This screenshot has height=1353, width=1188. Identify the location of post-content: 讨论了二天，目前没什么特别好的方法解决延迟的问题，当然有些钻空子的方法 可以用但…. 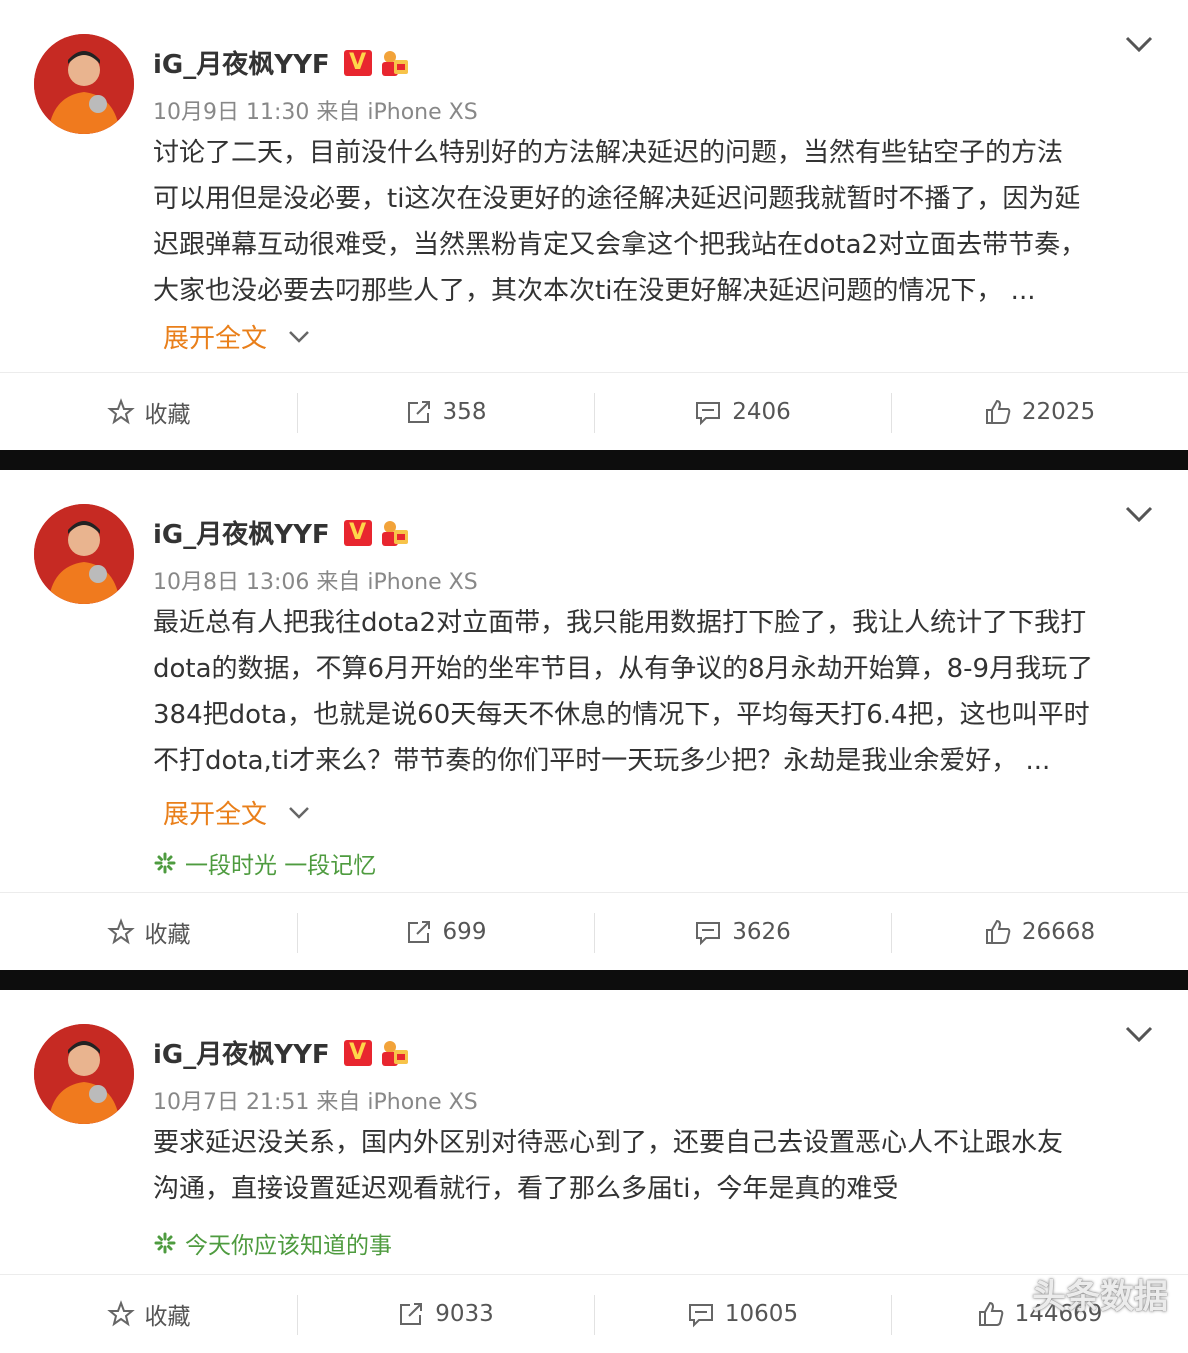
(653, 222).